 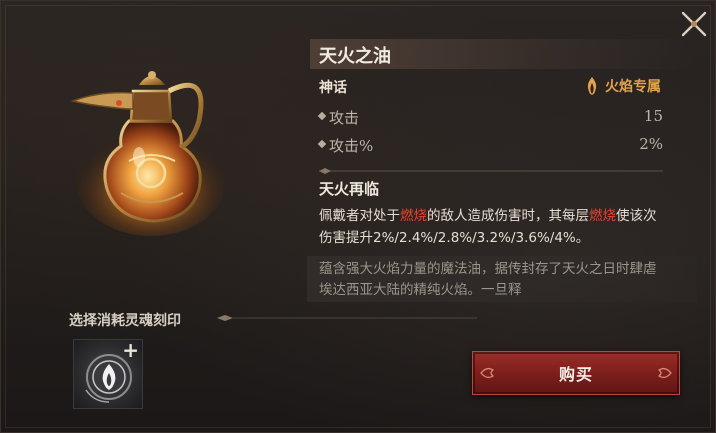 I want to click on flavor-text: 蕴含强大火焰力量的魔法油，据传封存了天火之日时肆虐埃达西亚大陆的精纯火焰。一旦释, so click(x=489, y=281).